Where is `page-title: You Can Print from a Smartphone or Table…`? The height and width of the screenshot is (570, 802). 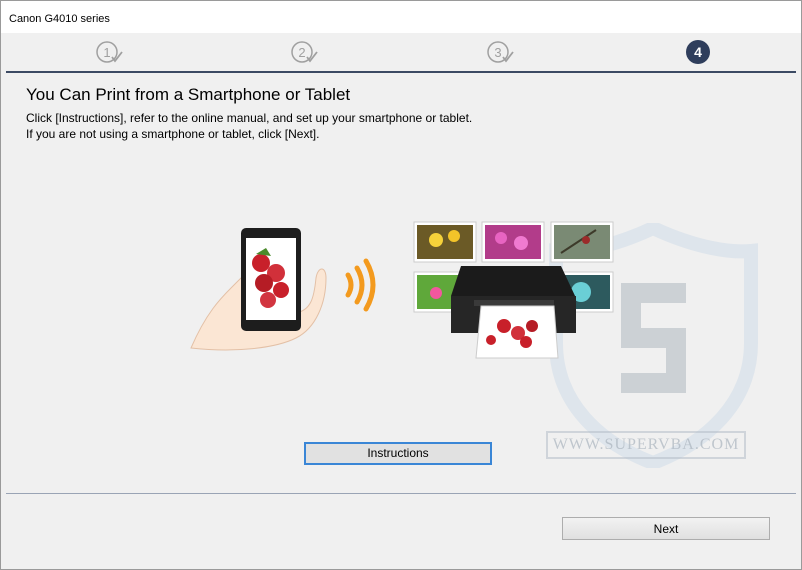
page-title: You Can Print from a Smartphone or Table… is located at coordinates (188, 94).